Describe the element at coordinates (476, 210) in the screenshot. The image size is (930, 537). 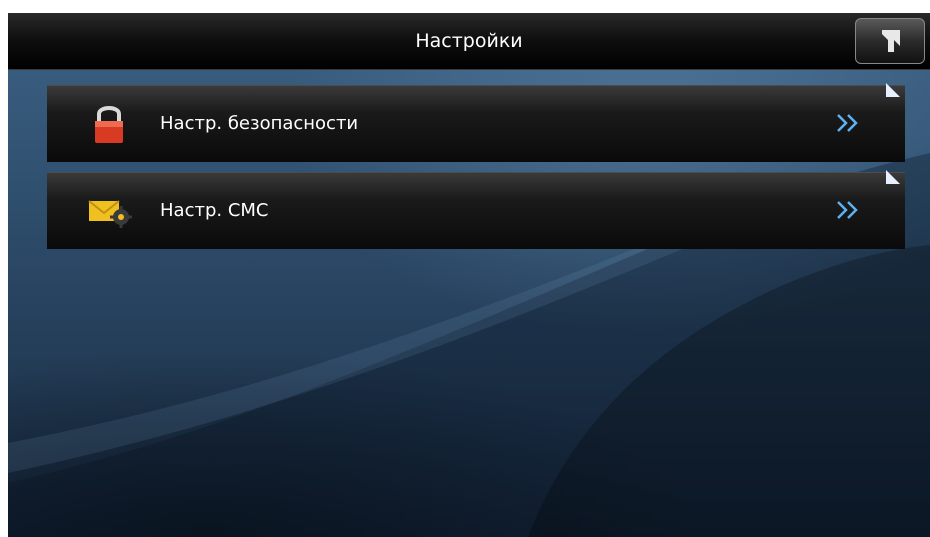
I see `menu-item-sms-settings: Настр. СМС` at that location.